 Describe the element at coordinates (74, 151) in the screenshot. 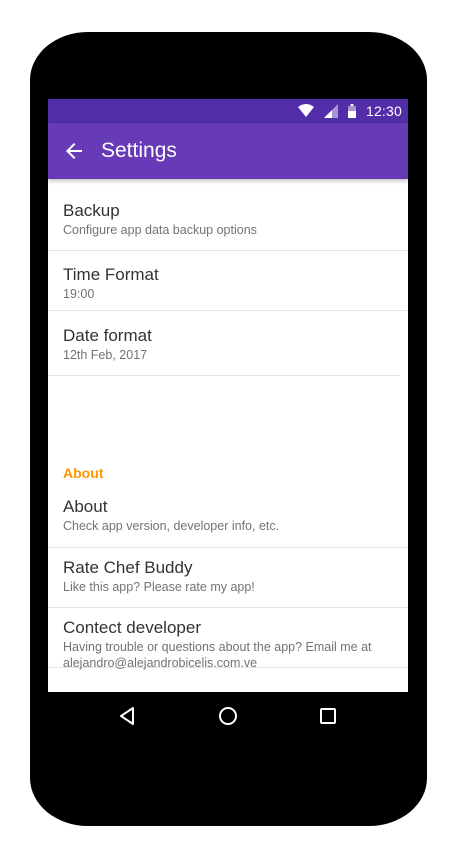

I see `arrow-back-icon` at that location.